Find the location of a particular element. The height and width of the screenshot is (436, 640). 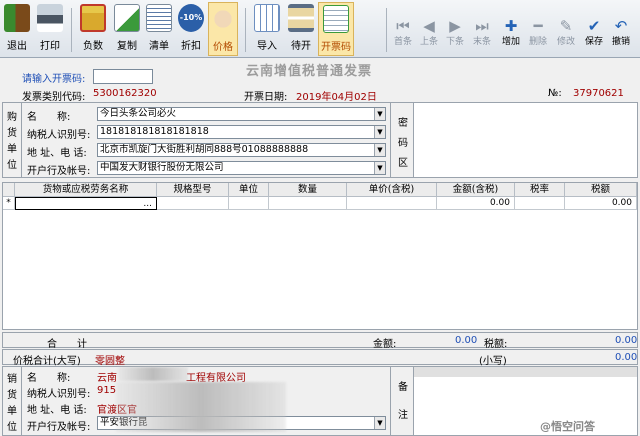

edit-button: ✎ 修改 is located at coordinates (566, 32).